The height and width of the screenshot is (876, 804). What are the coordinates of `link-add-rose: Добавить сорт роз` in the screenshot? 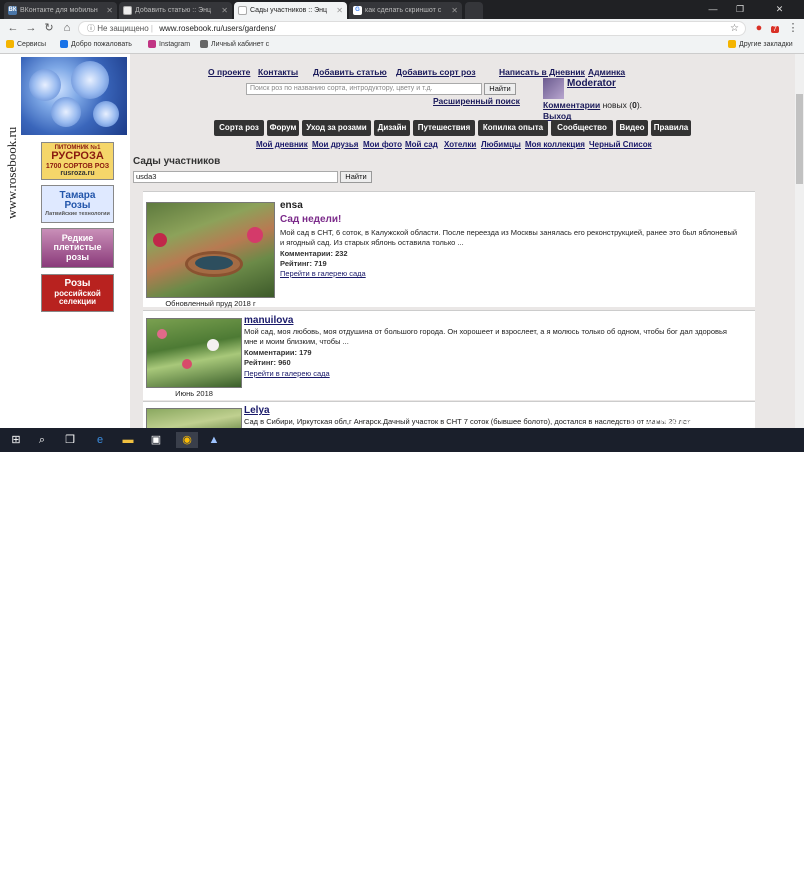 It's located at (436, 72).